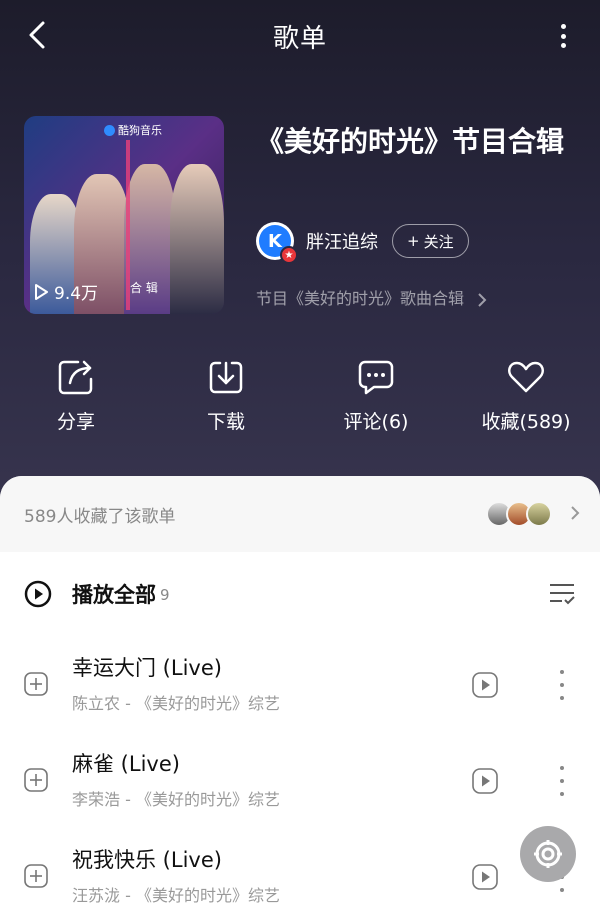 This screenshot has width=600, height=922. What do you see at coordinates (165, 595) in the screenshot?
I see `song-count: 9` at bounding box center [165, 595].